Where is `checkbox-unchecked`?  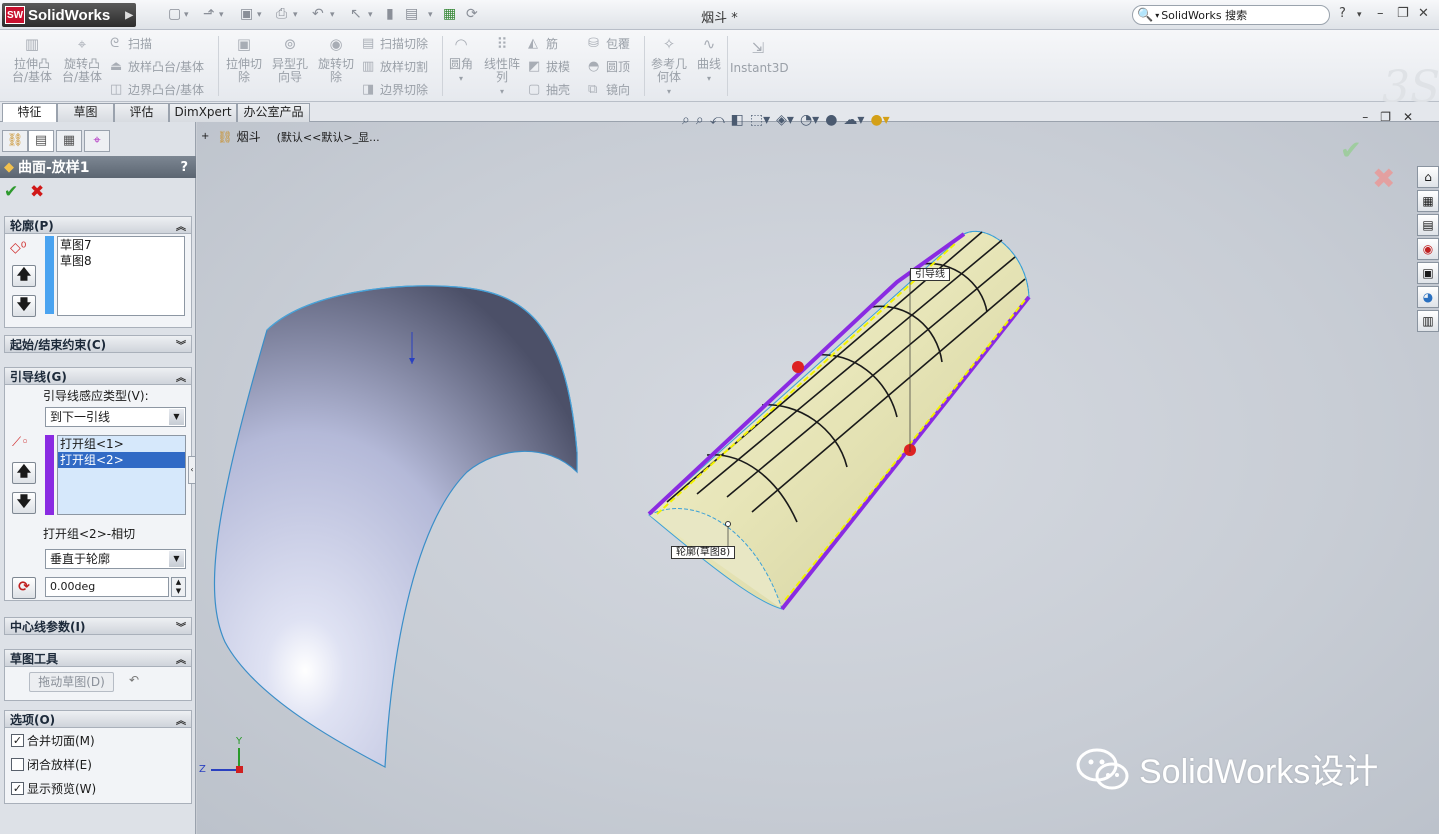
checkbox-unchecked is located at coordinates (17, 764).